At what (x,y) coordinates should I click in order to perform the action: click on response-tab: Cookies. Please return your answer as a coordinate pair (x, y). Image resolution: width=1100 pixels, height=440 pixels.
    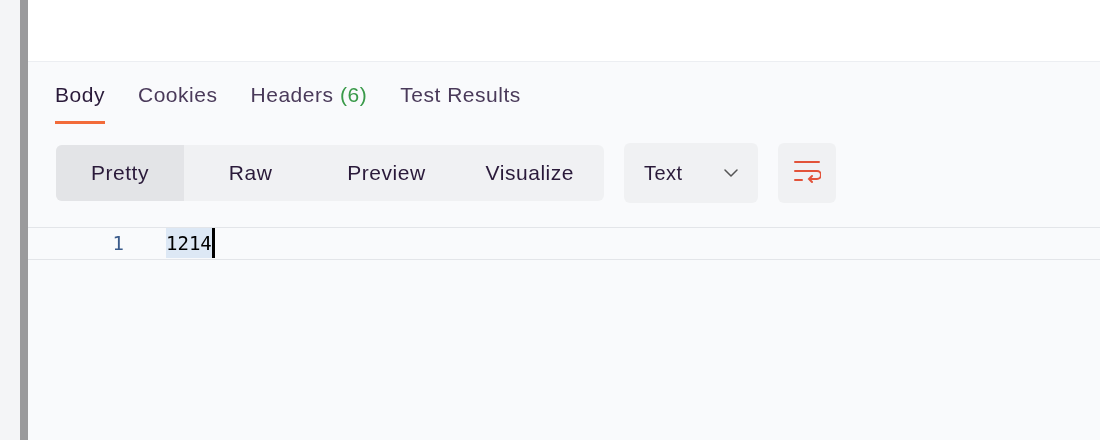
    Looking at the image, I should click on (177, 101).